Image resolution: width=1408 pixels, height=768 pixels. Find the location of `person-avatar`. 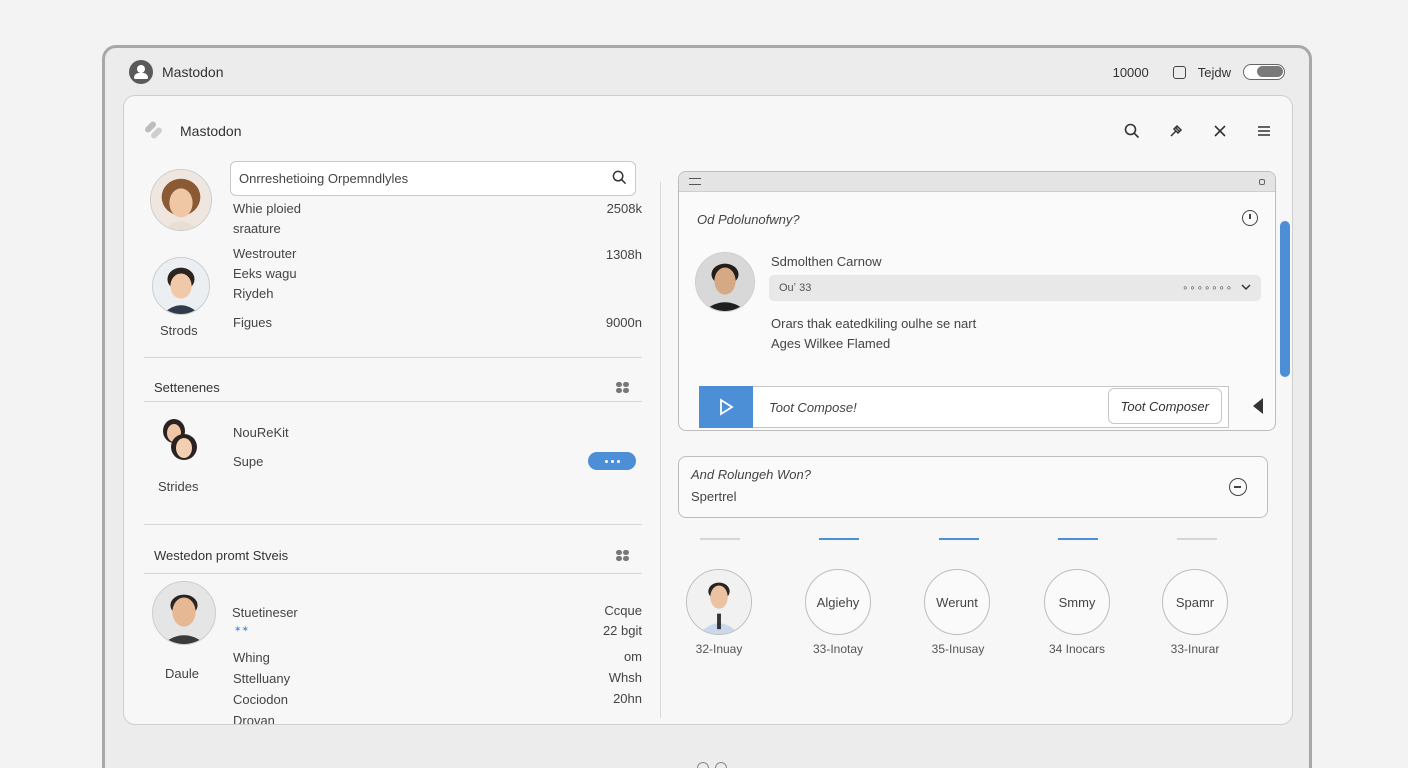

person-avatar is located at coordinates (719, 602).